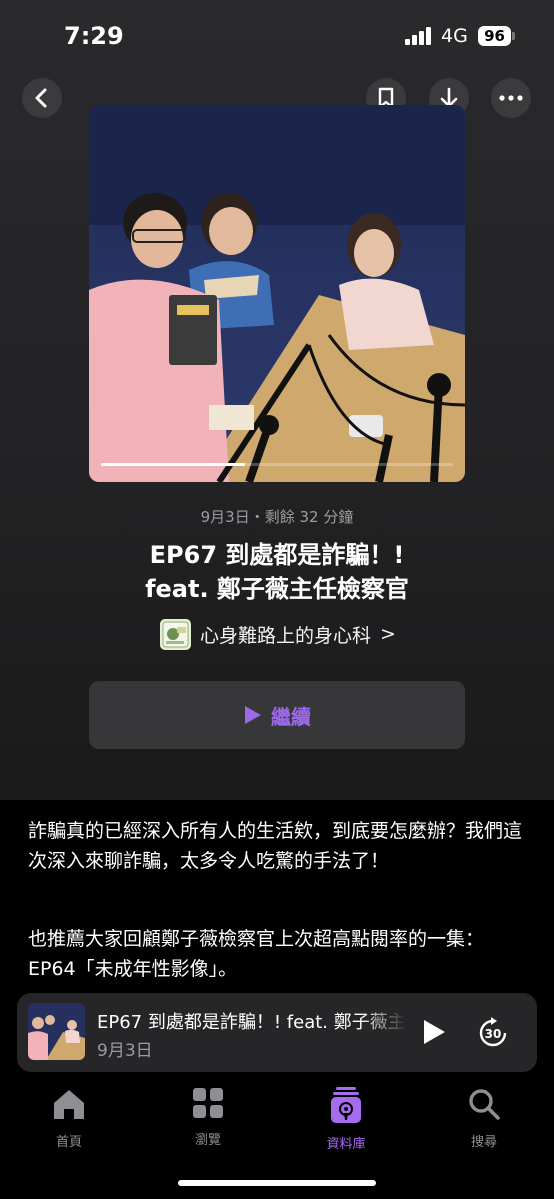  I want to click on status-time: 7:29, so click(94, 36).